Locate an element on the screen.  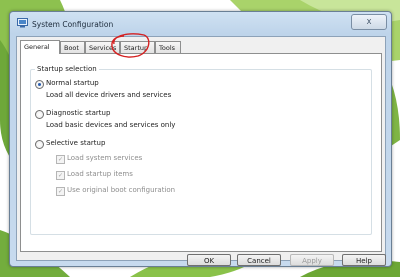
close-button: X is located at coordinates (369, 22).